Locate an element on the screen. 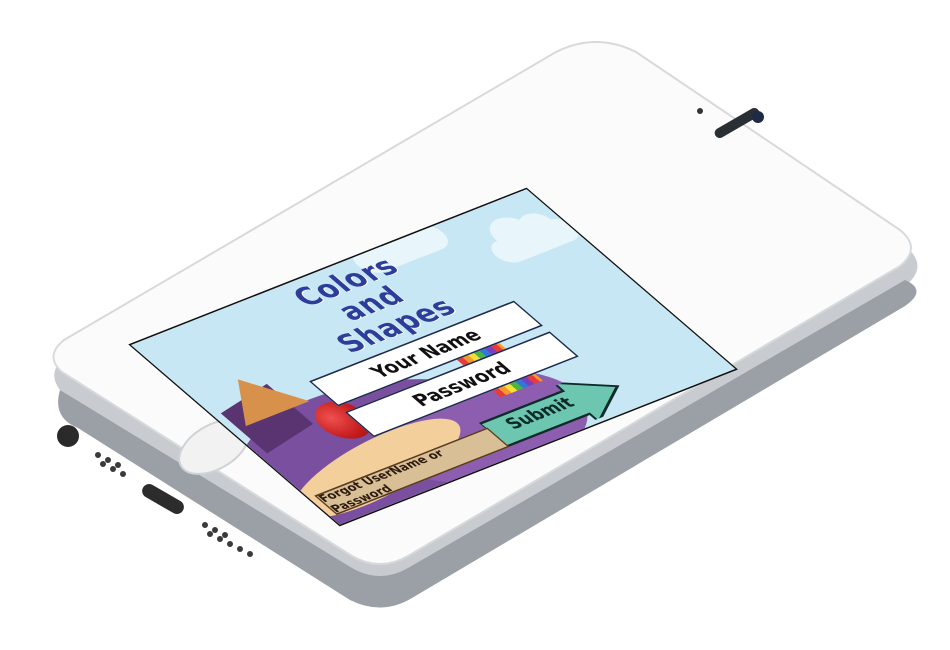 The image size is (950, 650). speaker-grille-left-icon is located at coordinates (110, 464).